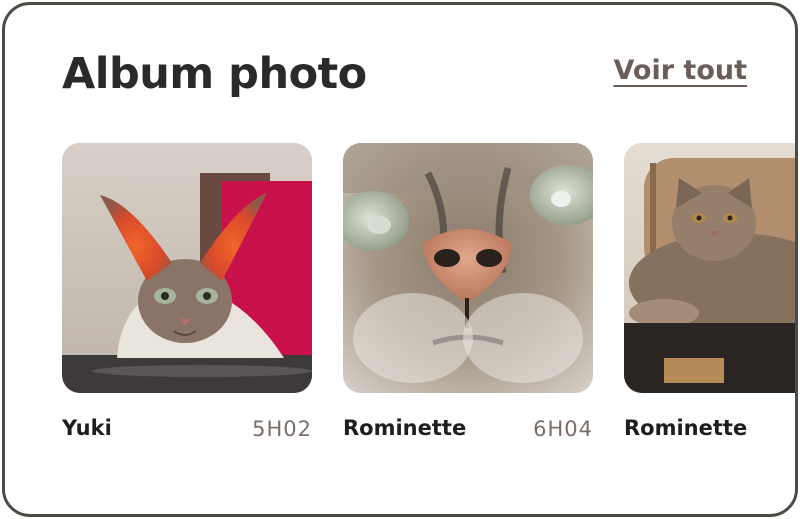 The image size is (800, 519). I want to click on photo-thumbnail, so click(709, 268).